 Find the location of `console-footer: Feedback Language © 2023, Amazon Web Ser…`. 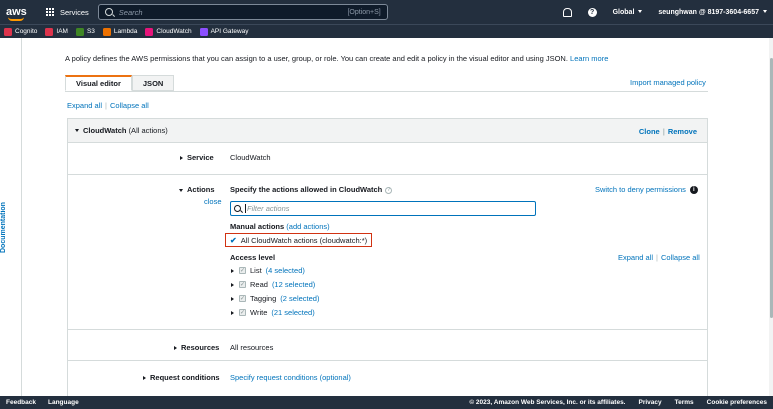

console-footer: Feedback Language © 2023, Amazon Web Ser… is located at coordinates (386, 402).